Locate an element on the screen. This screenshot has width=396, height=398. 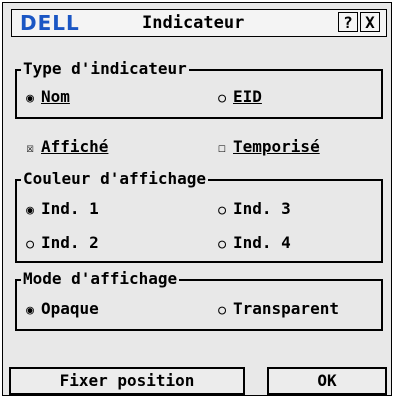
ok-button: OK is located at coordinates (327, 381).